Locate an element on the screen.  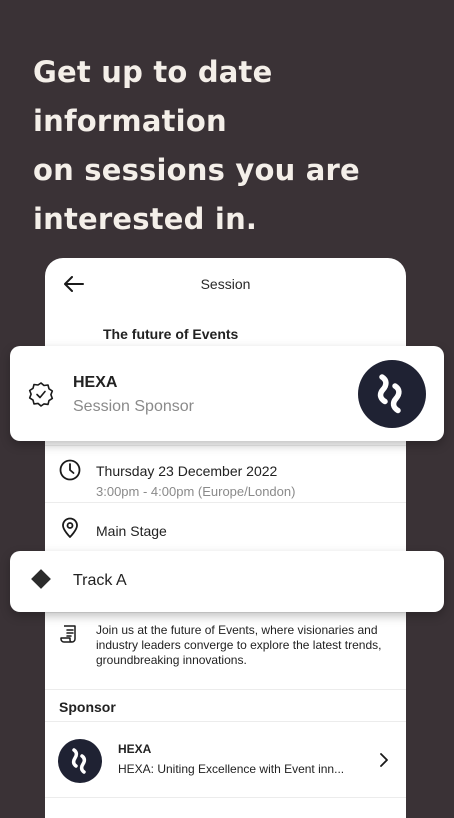
page-title: Session is located at coordinates (225, 284).